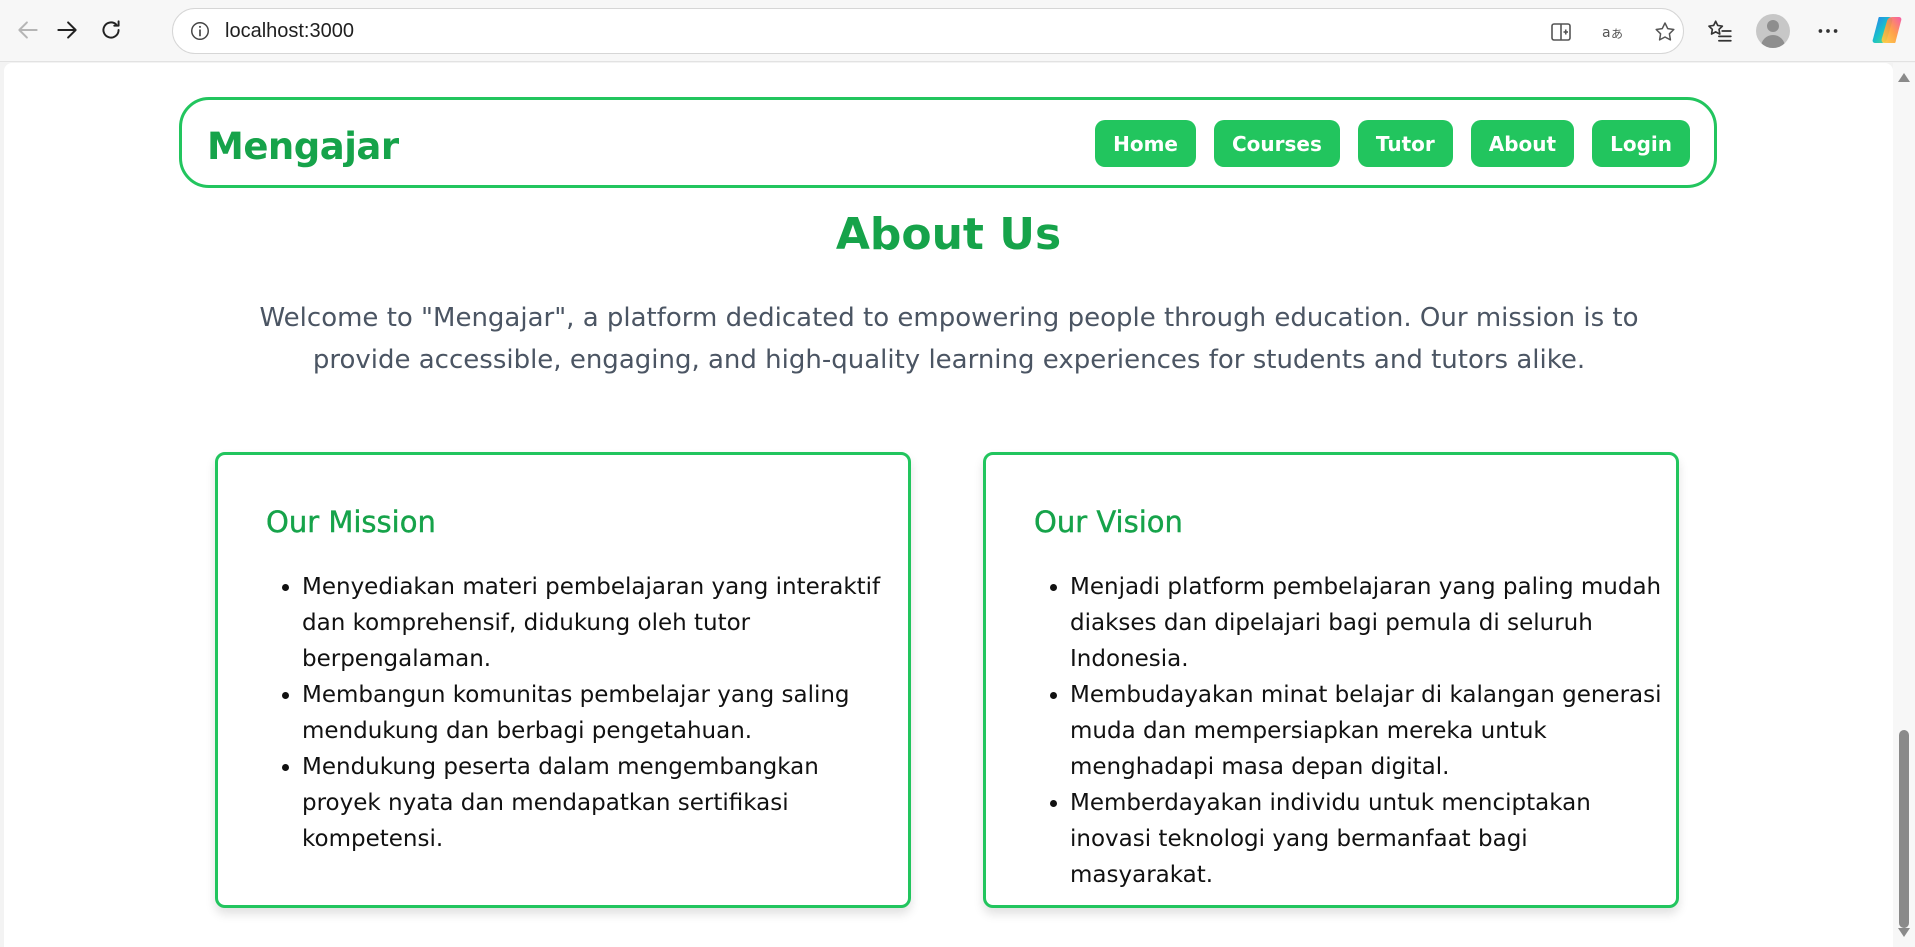  I want to click on url-text: localhost:3000, so click(289, 31).